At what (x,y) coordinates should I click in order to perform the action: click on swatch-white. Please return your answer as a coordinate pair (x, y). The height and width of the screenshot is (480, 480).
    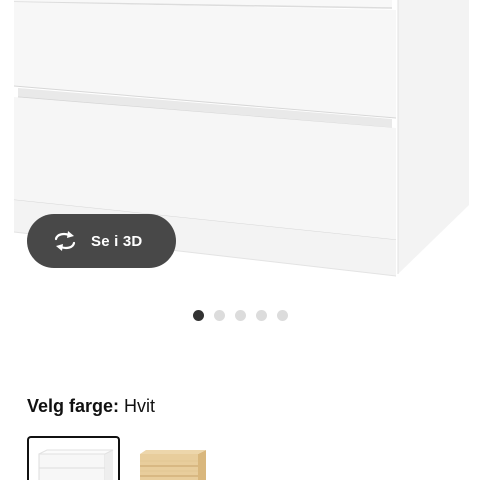
    Looking at the image, I should click on (73, 458).